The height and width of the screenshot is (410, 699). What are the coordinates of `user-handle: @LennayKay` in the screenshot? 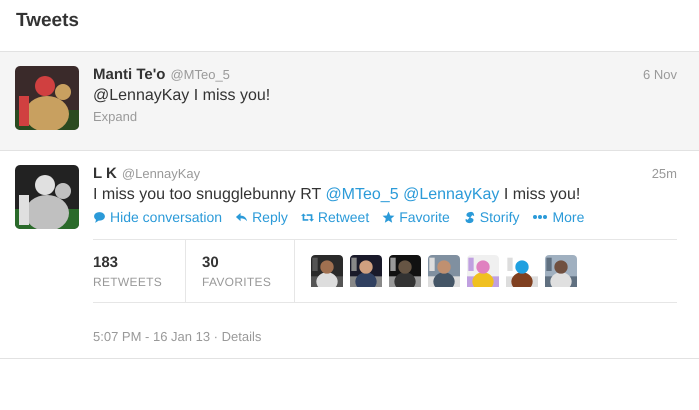 It's located at (161, 173).